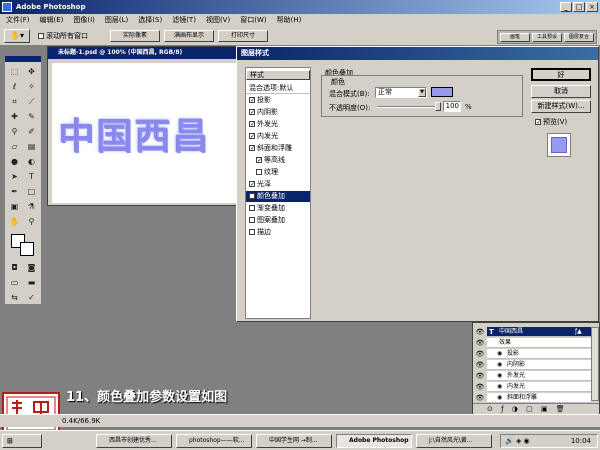  Describe the element at coordinates (539, 354) in the screenshot. I see `layer-effect-row: ◉ 投影` at that location.